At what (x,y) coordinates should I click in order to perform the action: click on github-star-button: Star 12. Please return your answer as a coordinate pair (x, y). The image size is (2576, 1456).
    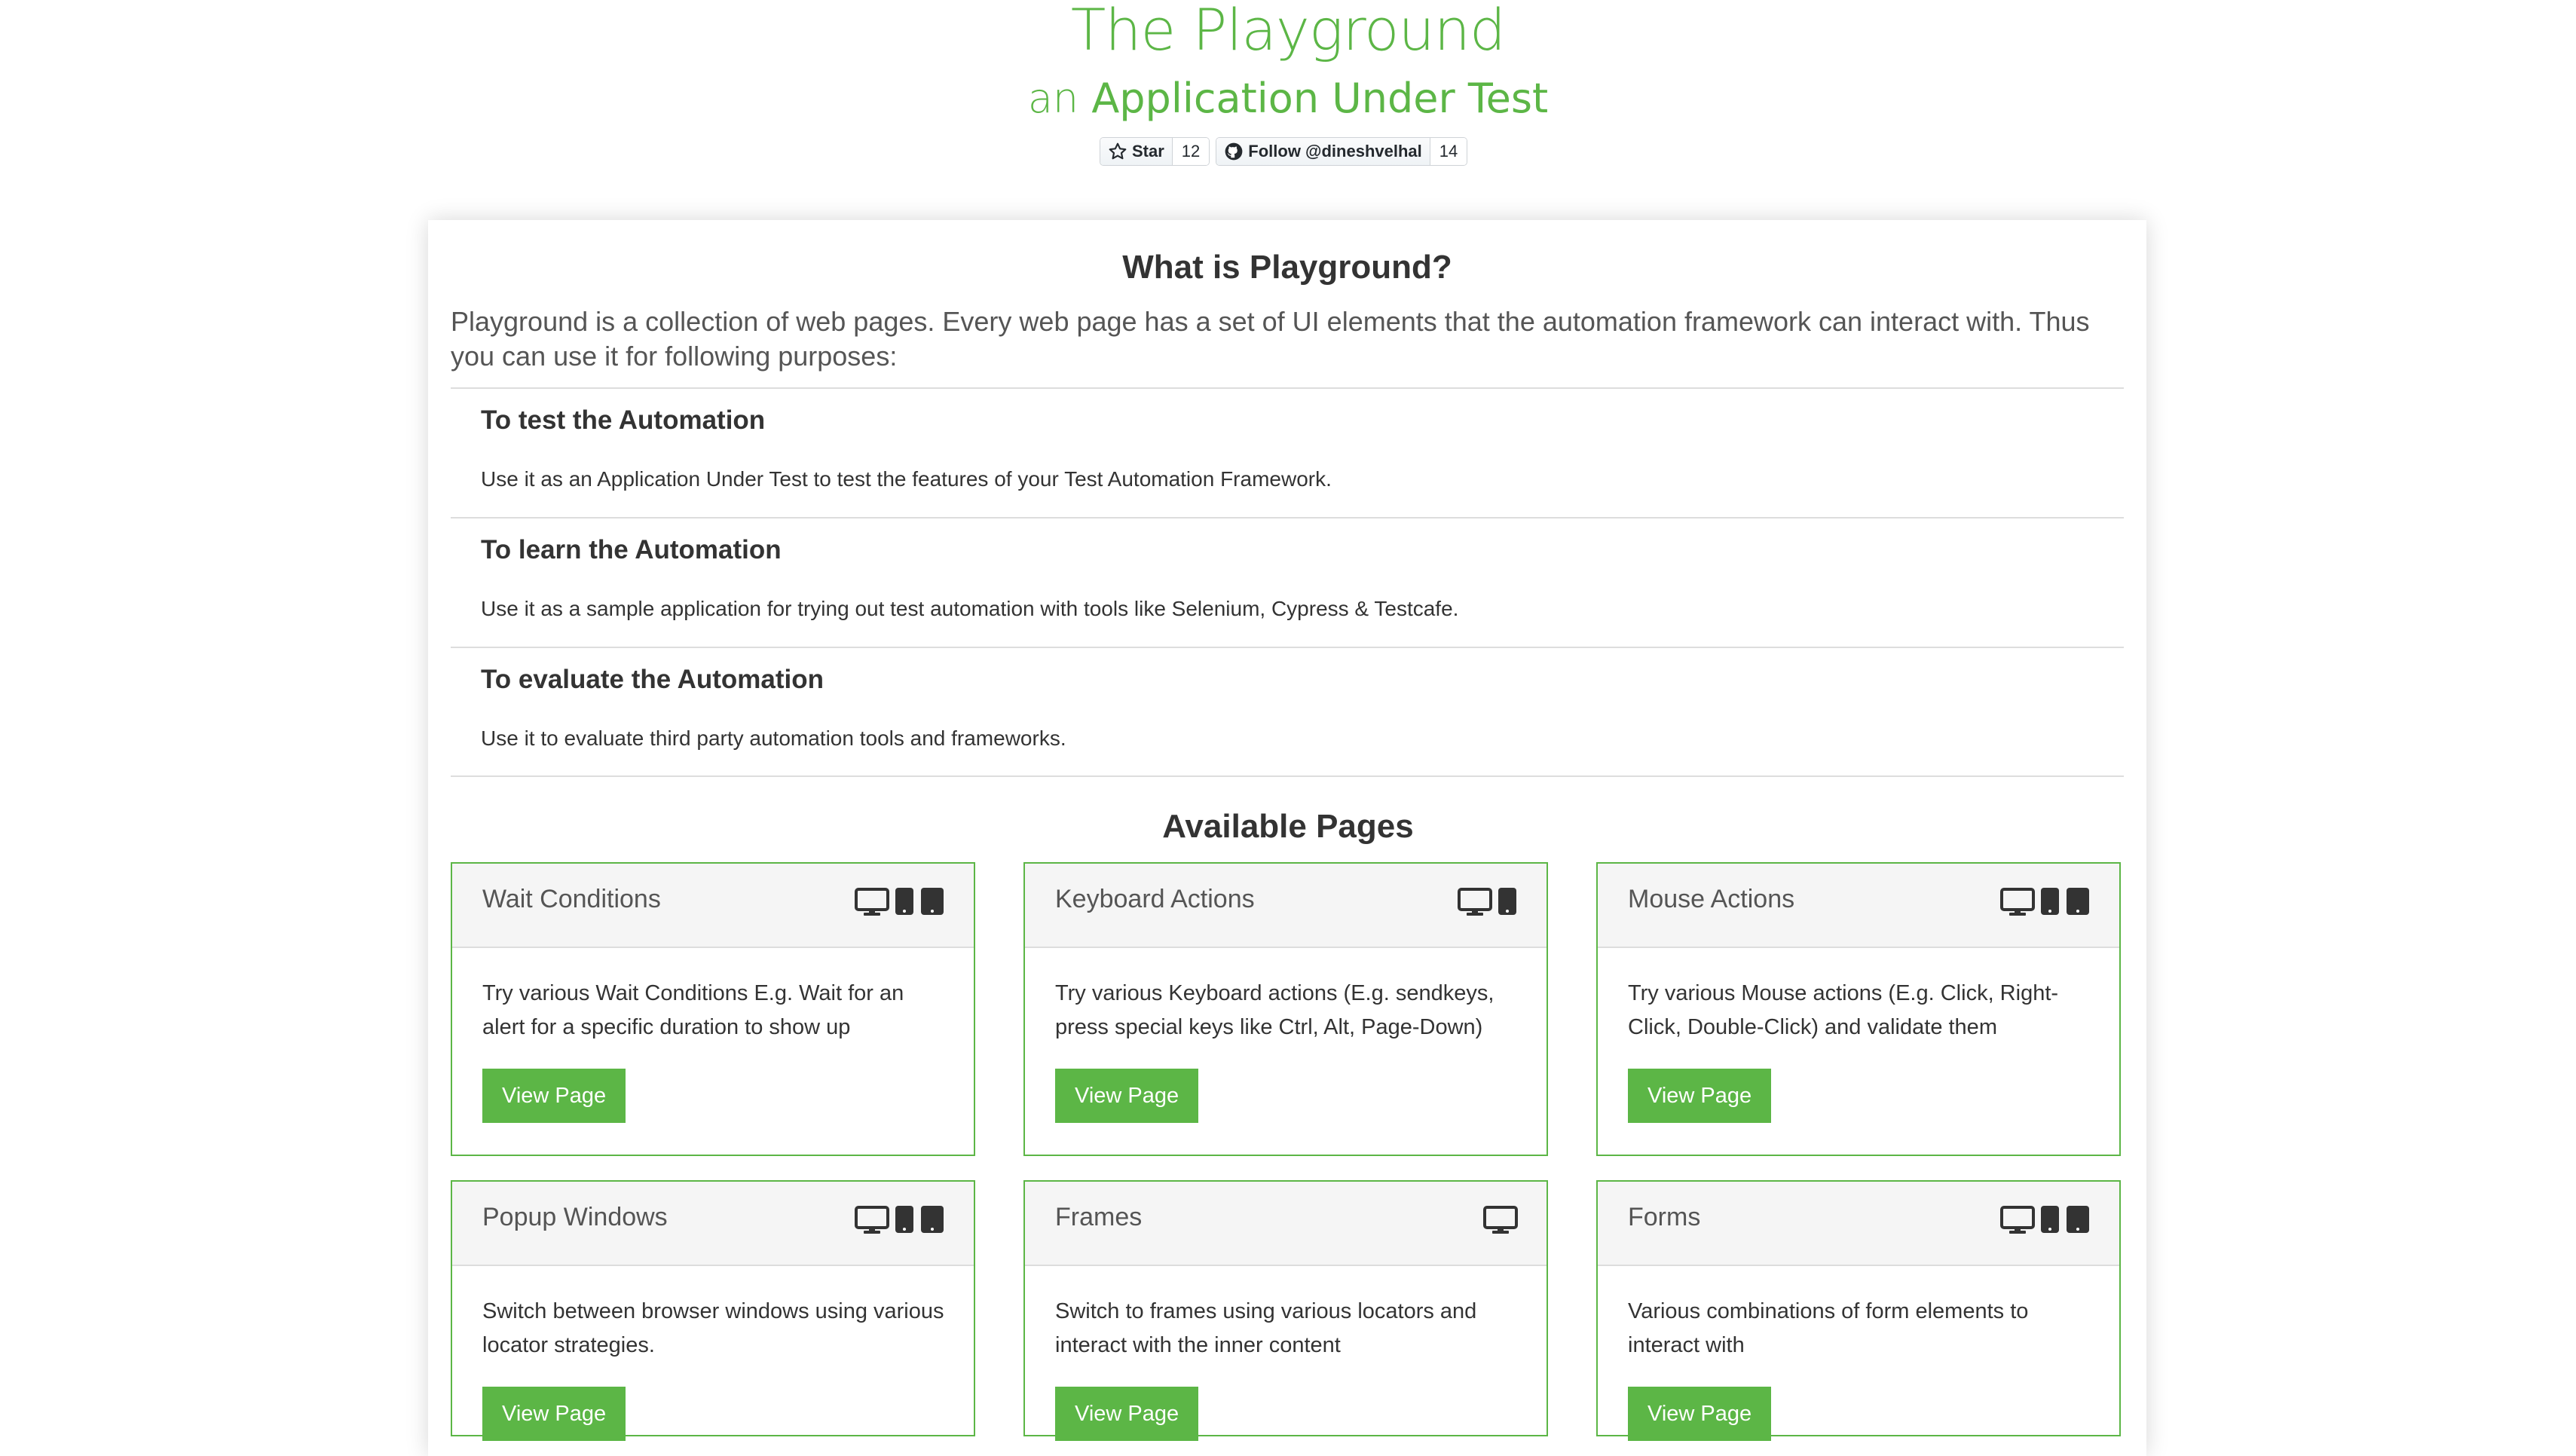
    Looking at the image, I should click on (1155, 151).